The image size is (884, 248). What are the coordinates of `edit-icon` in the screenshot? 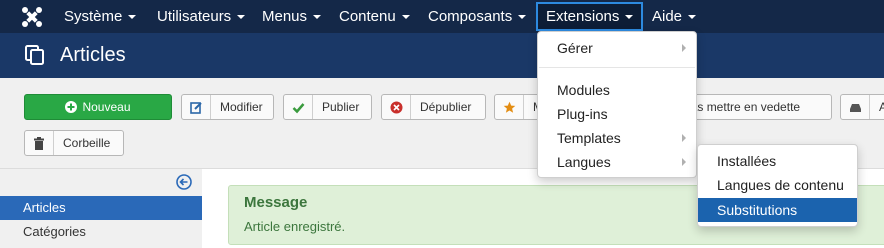 It's located at (196, 107).